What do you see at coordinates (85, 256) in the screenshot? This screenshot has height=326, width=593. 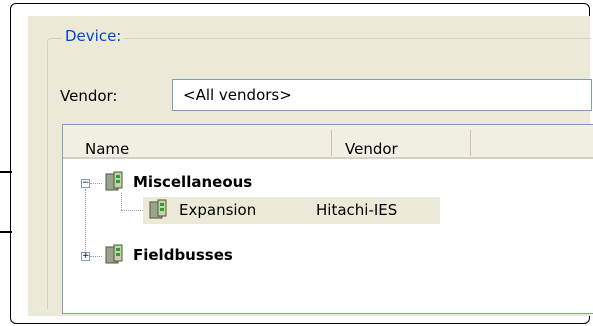 I see `expand-icon: +` at bounding box center [85, 256].